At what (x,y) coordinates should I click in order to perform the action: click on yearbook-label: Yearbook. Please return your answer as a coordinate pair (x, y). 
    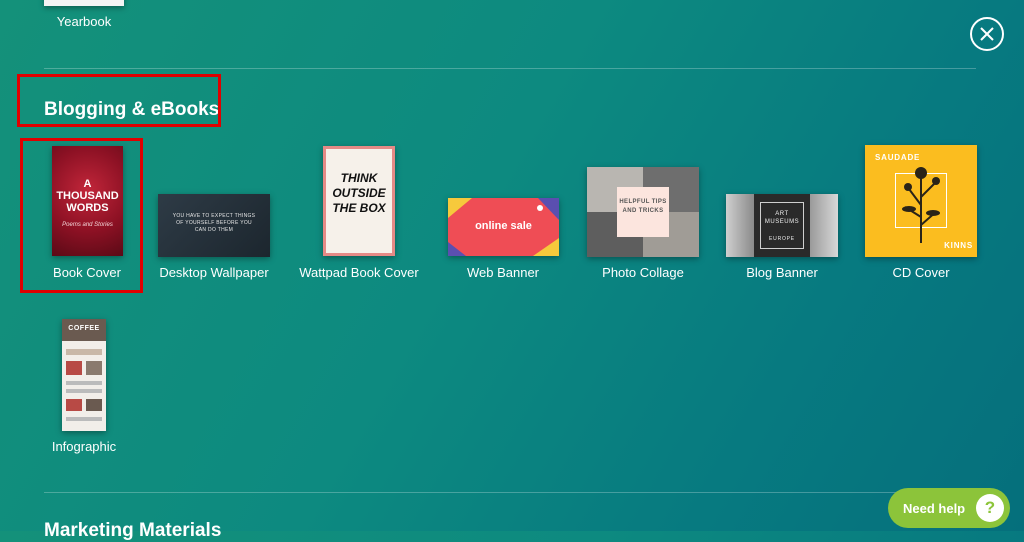
    Looking at the image, I should click on (84, 21).